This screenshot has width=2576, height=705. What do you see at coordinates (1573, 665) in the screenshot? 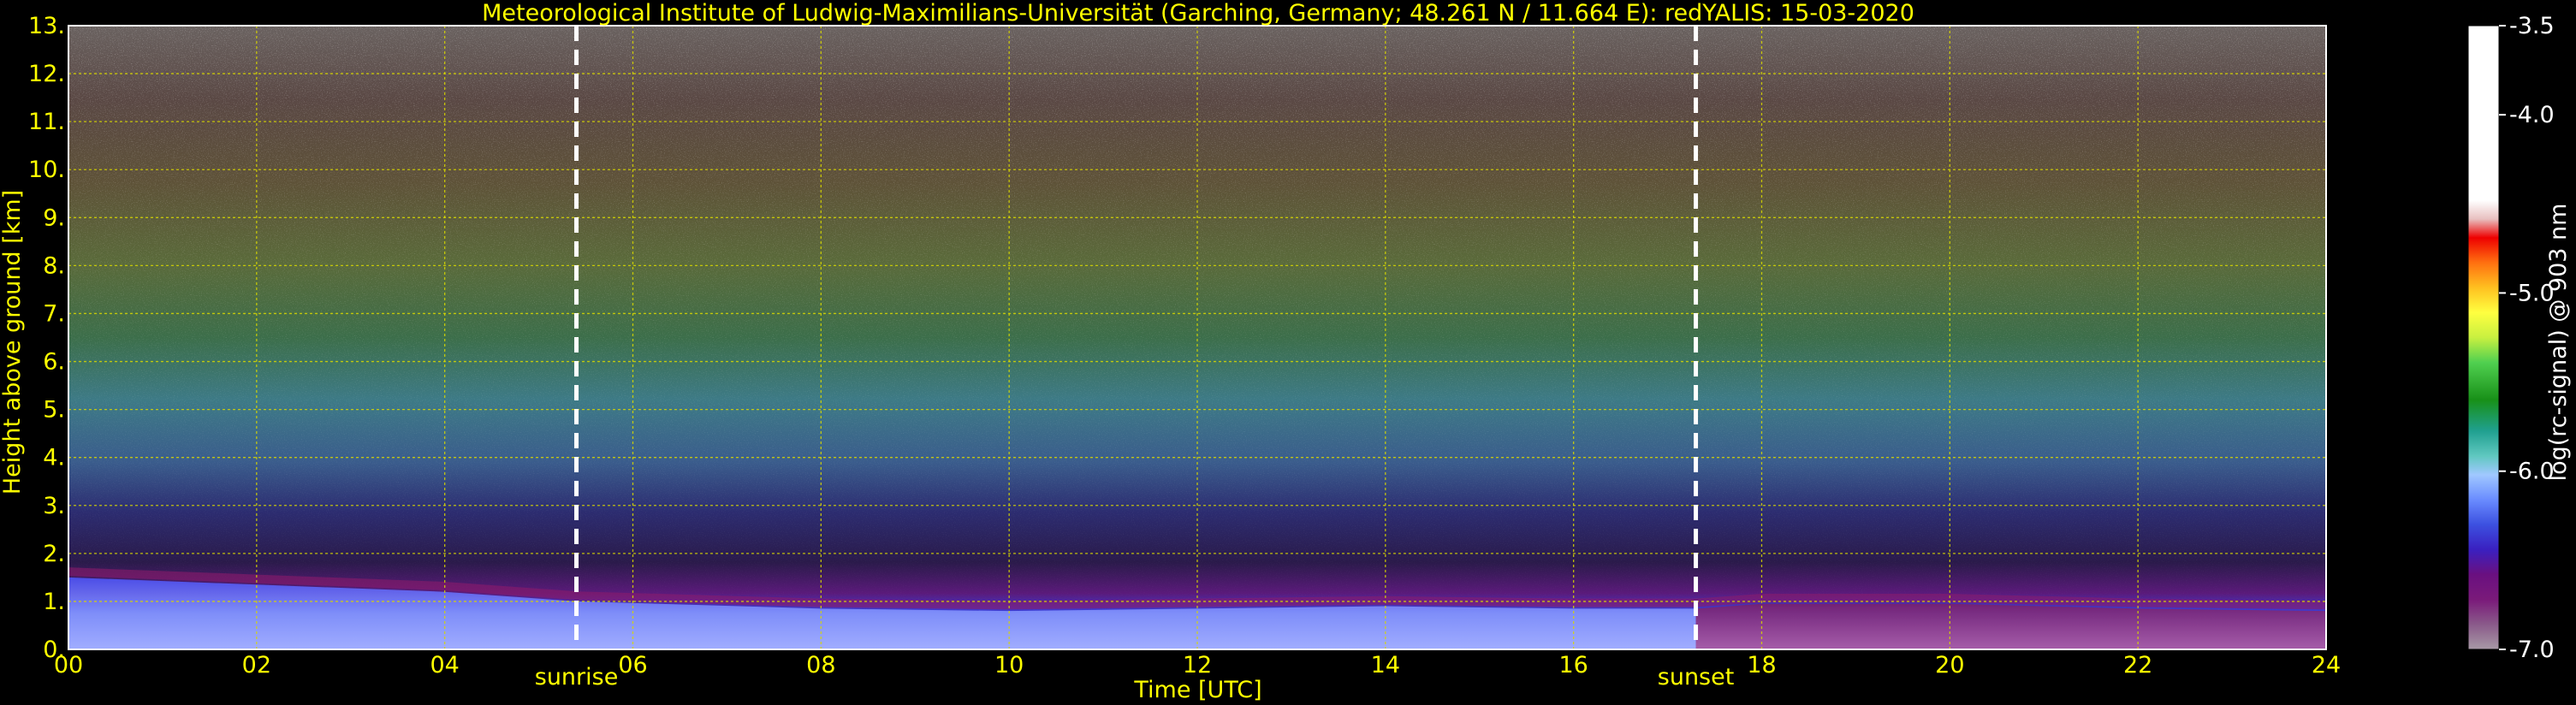
I see `x-tick-label: 16` at bounding box center [1573, 665].